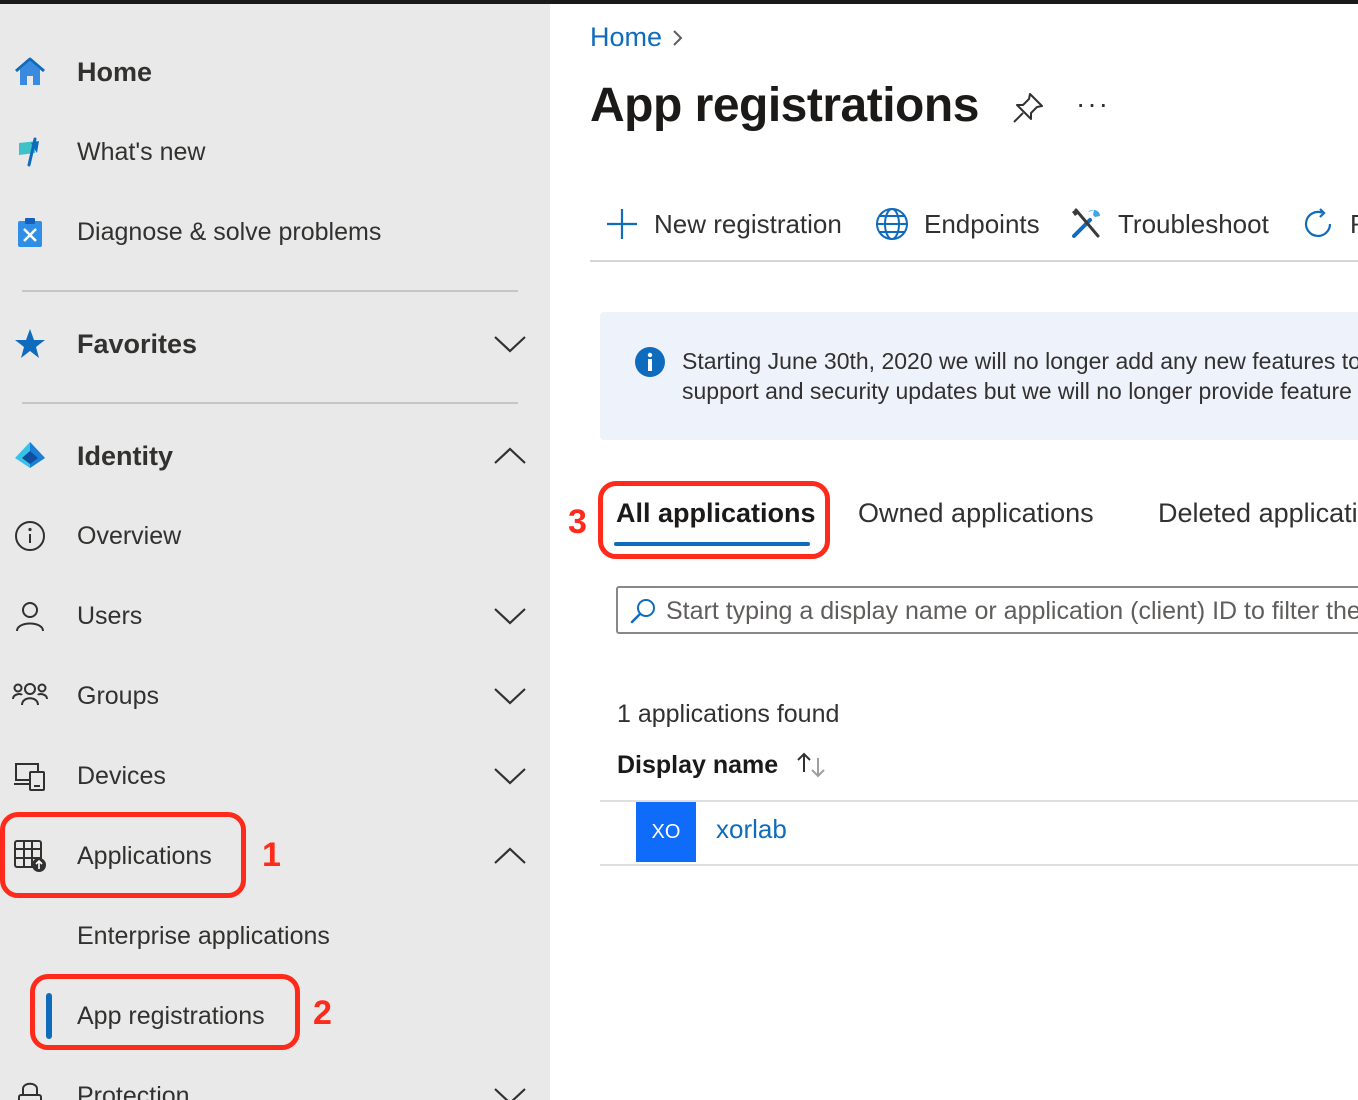 This screenshot has width=1358, height=1100. What do you see at coordinates (976, 513) in the screenshot?
I see `tab-owned-applications: Owned applications` at bounding box center [976, 513].